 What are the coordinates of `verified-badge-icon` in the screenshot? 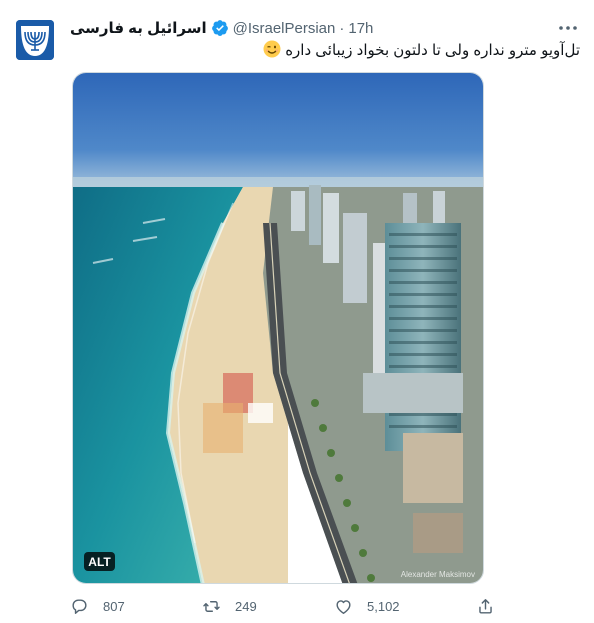 It's located at (220, 28).